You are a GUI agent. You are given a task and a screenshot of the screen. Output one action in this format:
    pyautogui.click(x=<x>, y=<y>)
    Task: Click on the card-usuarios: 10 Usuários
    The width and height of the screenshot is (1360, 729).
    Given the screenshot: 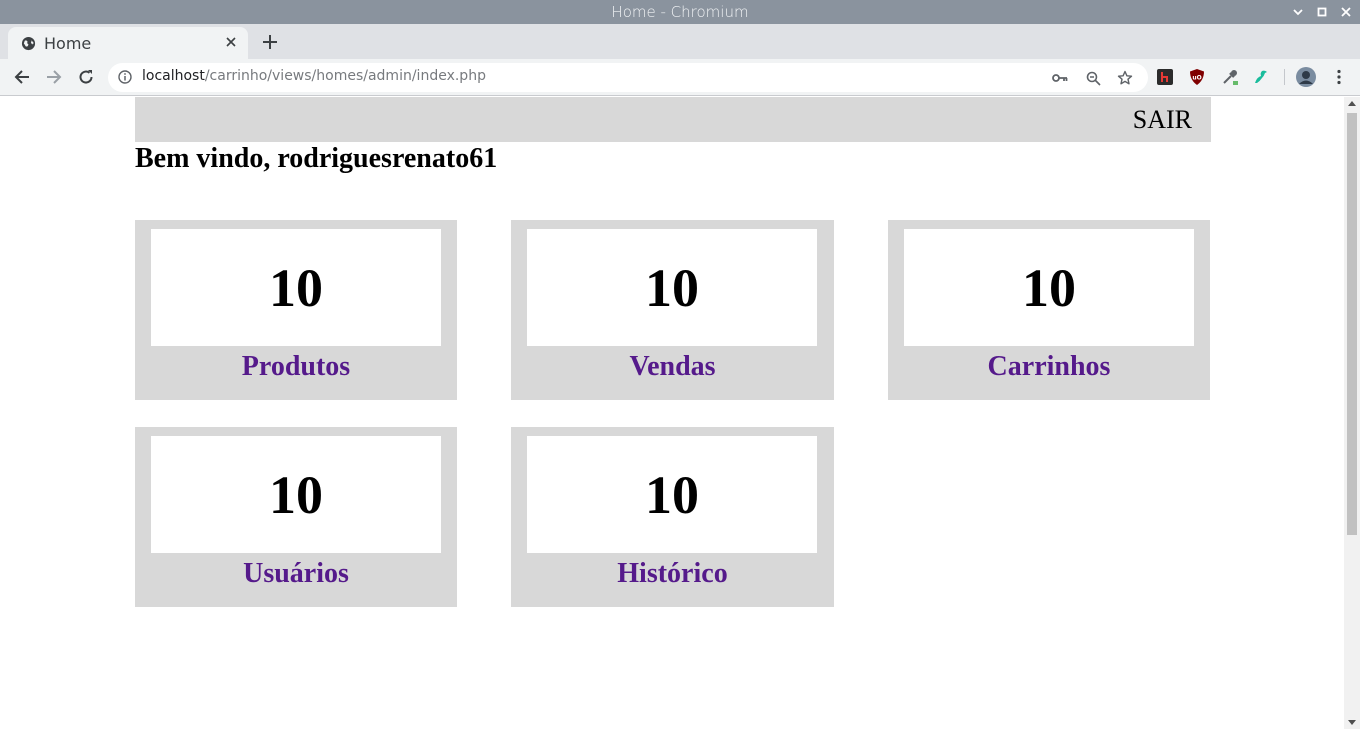 What is the action you would take?
    pyautogui.click(x=296, y=517)
    